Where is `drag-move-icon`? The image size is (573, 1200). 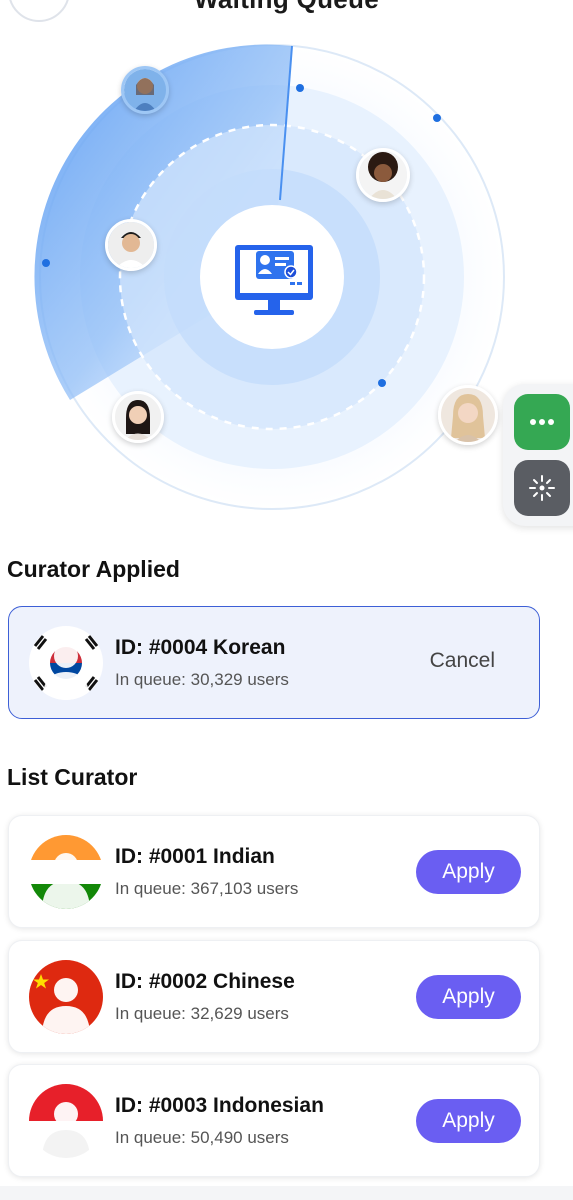
drag-move-icon is located at coordinates (542, 488).